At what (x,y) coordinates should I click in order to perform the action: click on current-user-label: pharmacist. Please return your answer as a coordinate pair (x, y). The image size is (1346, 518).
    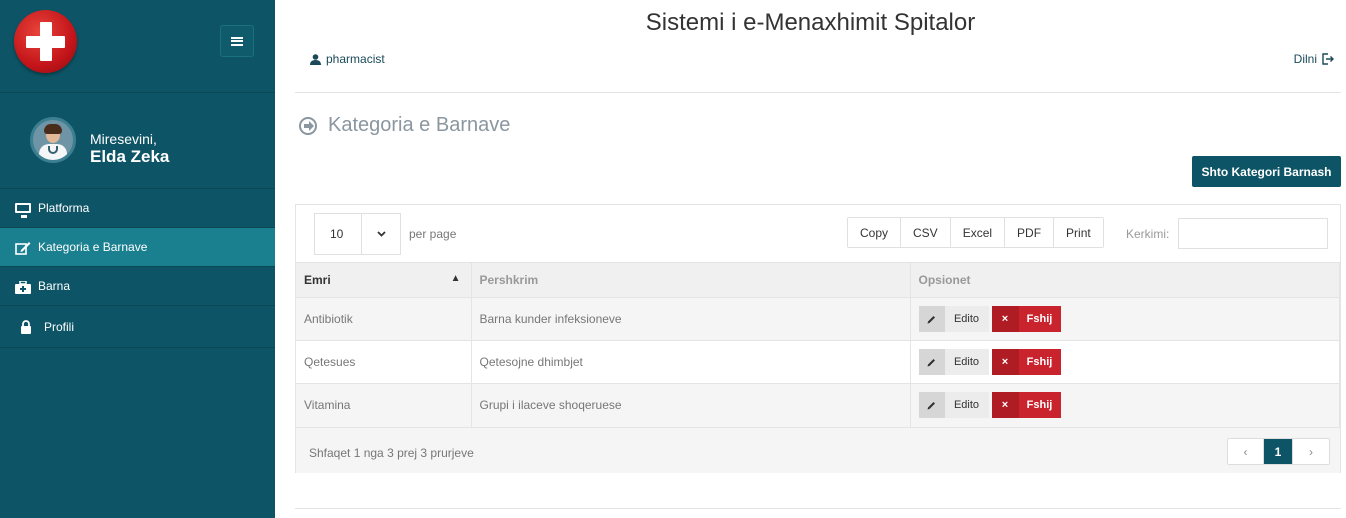
    Looking at the image, I should click on (355, 59).